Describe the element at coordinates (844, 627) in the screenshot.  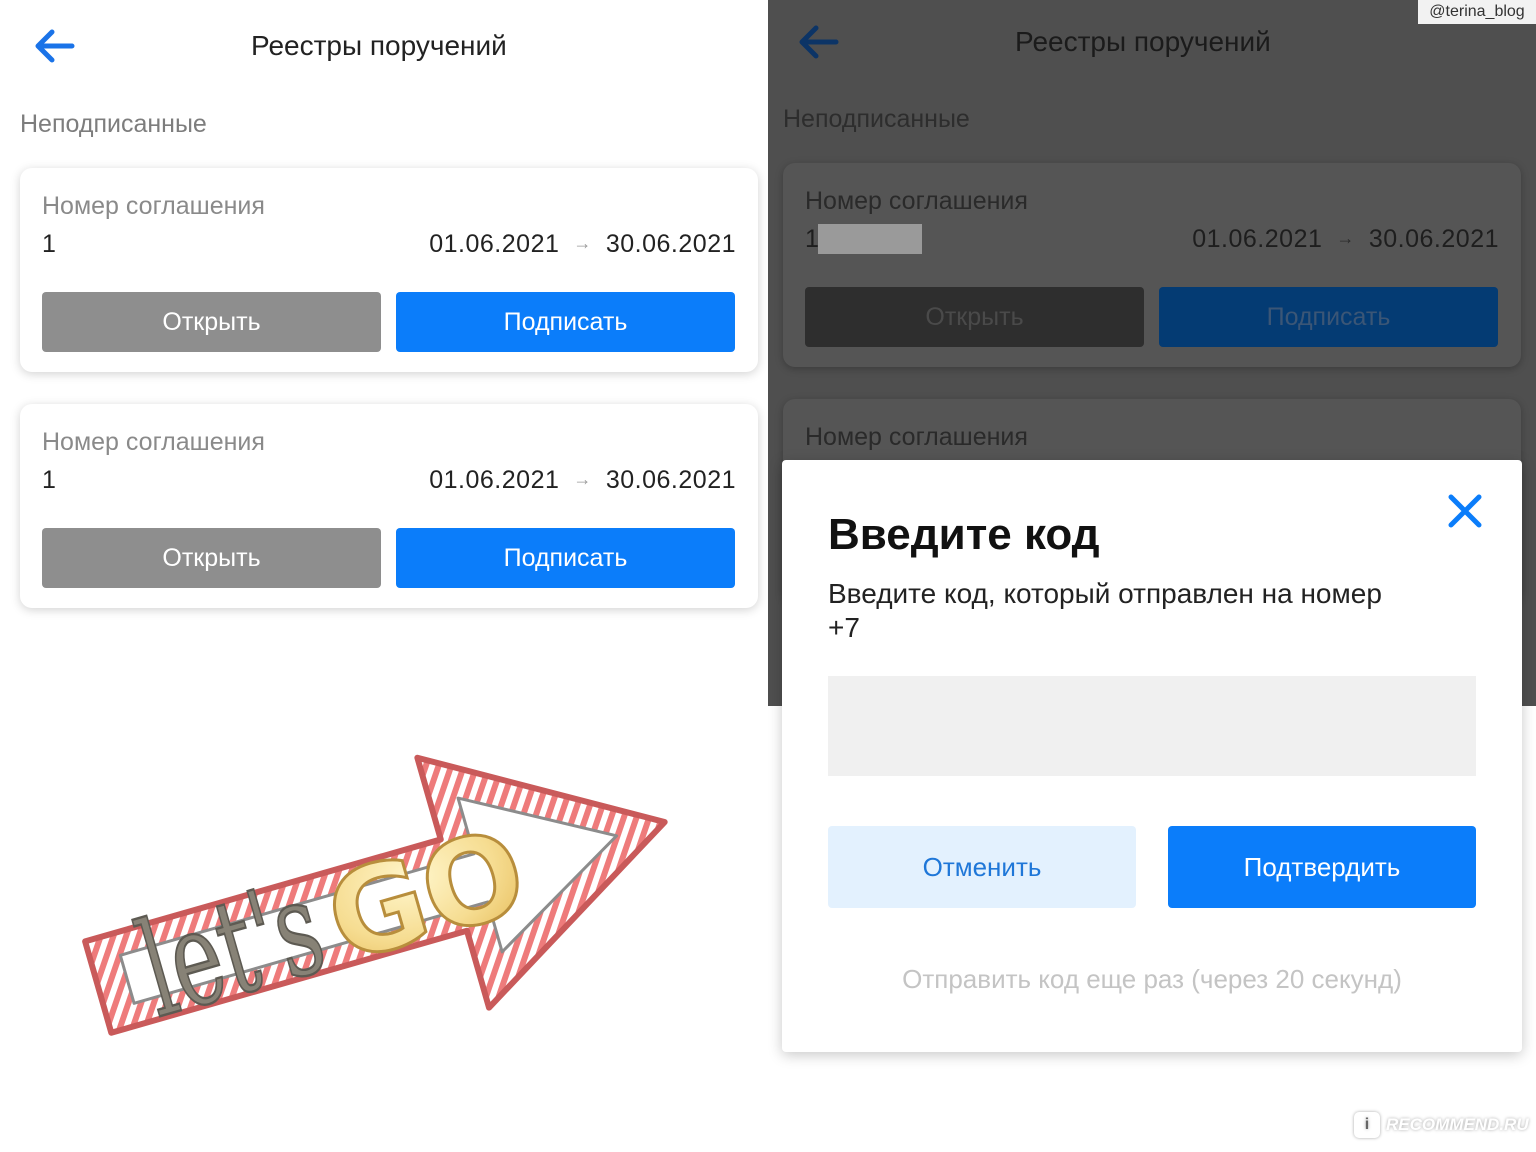
I see `phone-number: +7` at that location.